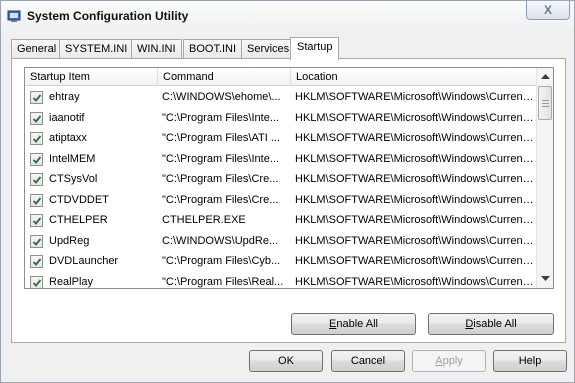 The image size is (575, 383). Describe the element at coordinates (268, 49) in the screenshot. I see `tab-services: Services` at that location.